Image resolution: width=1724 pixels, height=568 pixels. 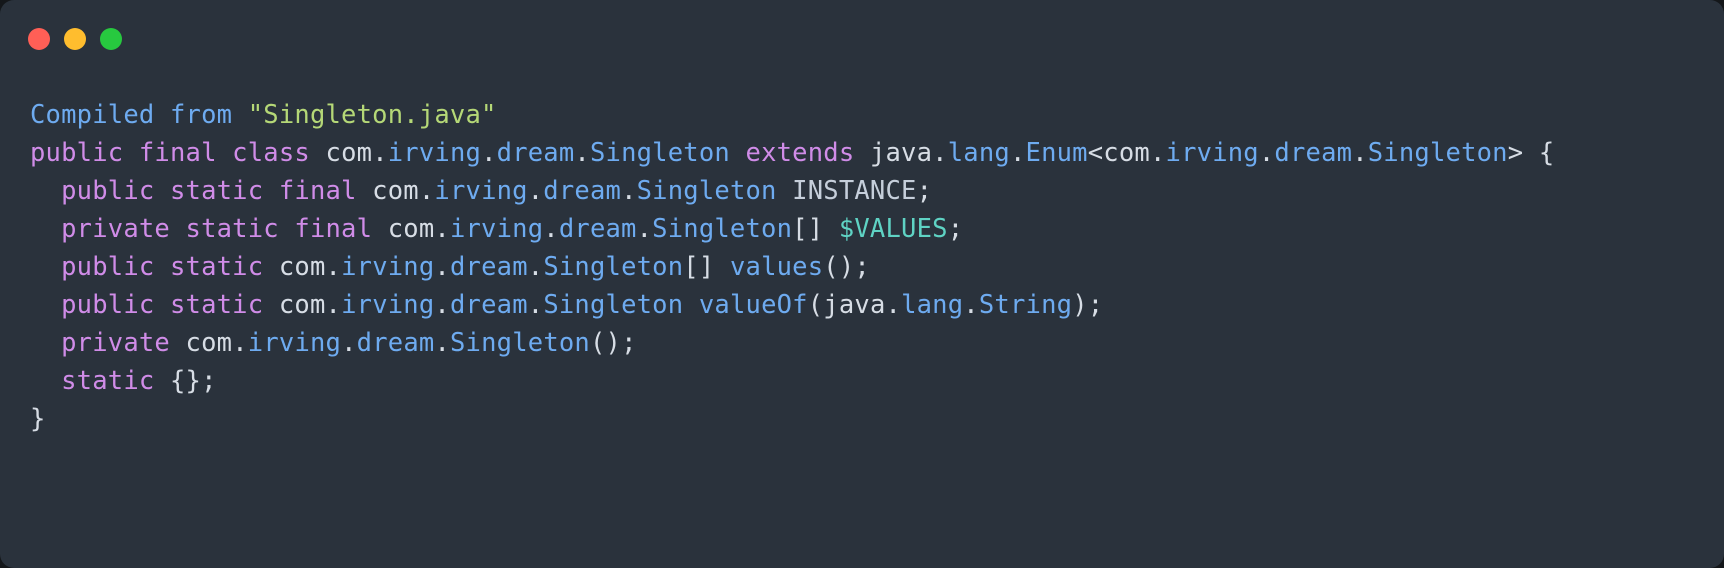 I want to click on code-token: "Singleton.java", so click(x=372, y=115).